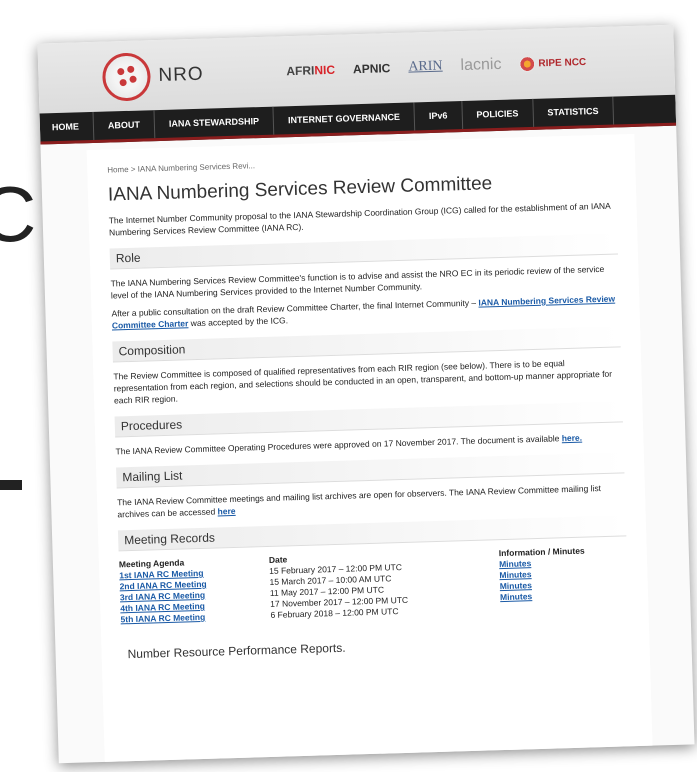  Describe the element at coordinates (126, 77) in the screenshot. I see `nro-globe-icon` at that location.